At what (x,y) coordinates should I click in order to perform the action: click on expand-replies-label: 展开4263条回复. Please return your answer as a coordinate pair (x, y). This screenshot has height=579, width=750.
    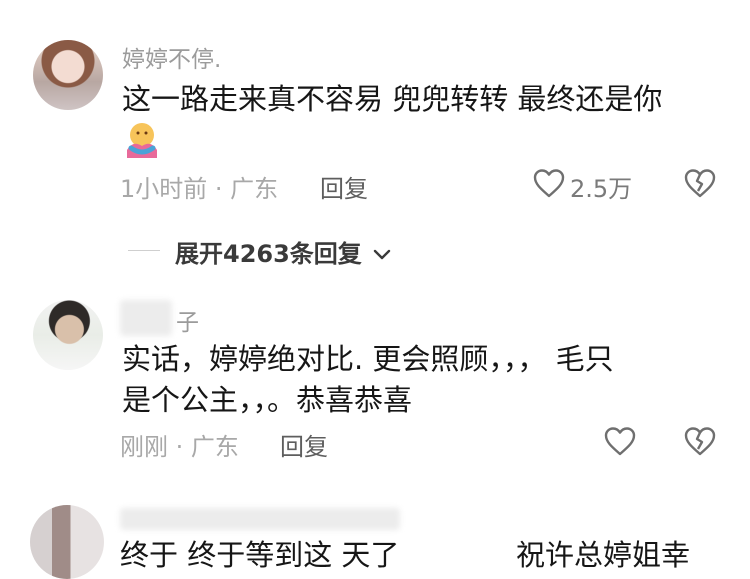
    Looking at the image, I should click on (268, 254).